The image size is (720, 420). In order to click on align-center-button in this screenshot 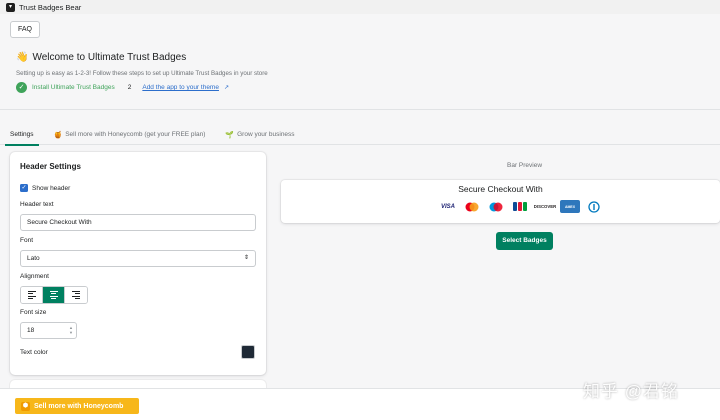, I will do `click(54, 295)`.